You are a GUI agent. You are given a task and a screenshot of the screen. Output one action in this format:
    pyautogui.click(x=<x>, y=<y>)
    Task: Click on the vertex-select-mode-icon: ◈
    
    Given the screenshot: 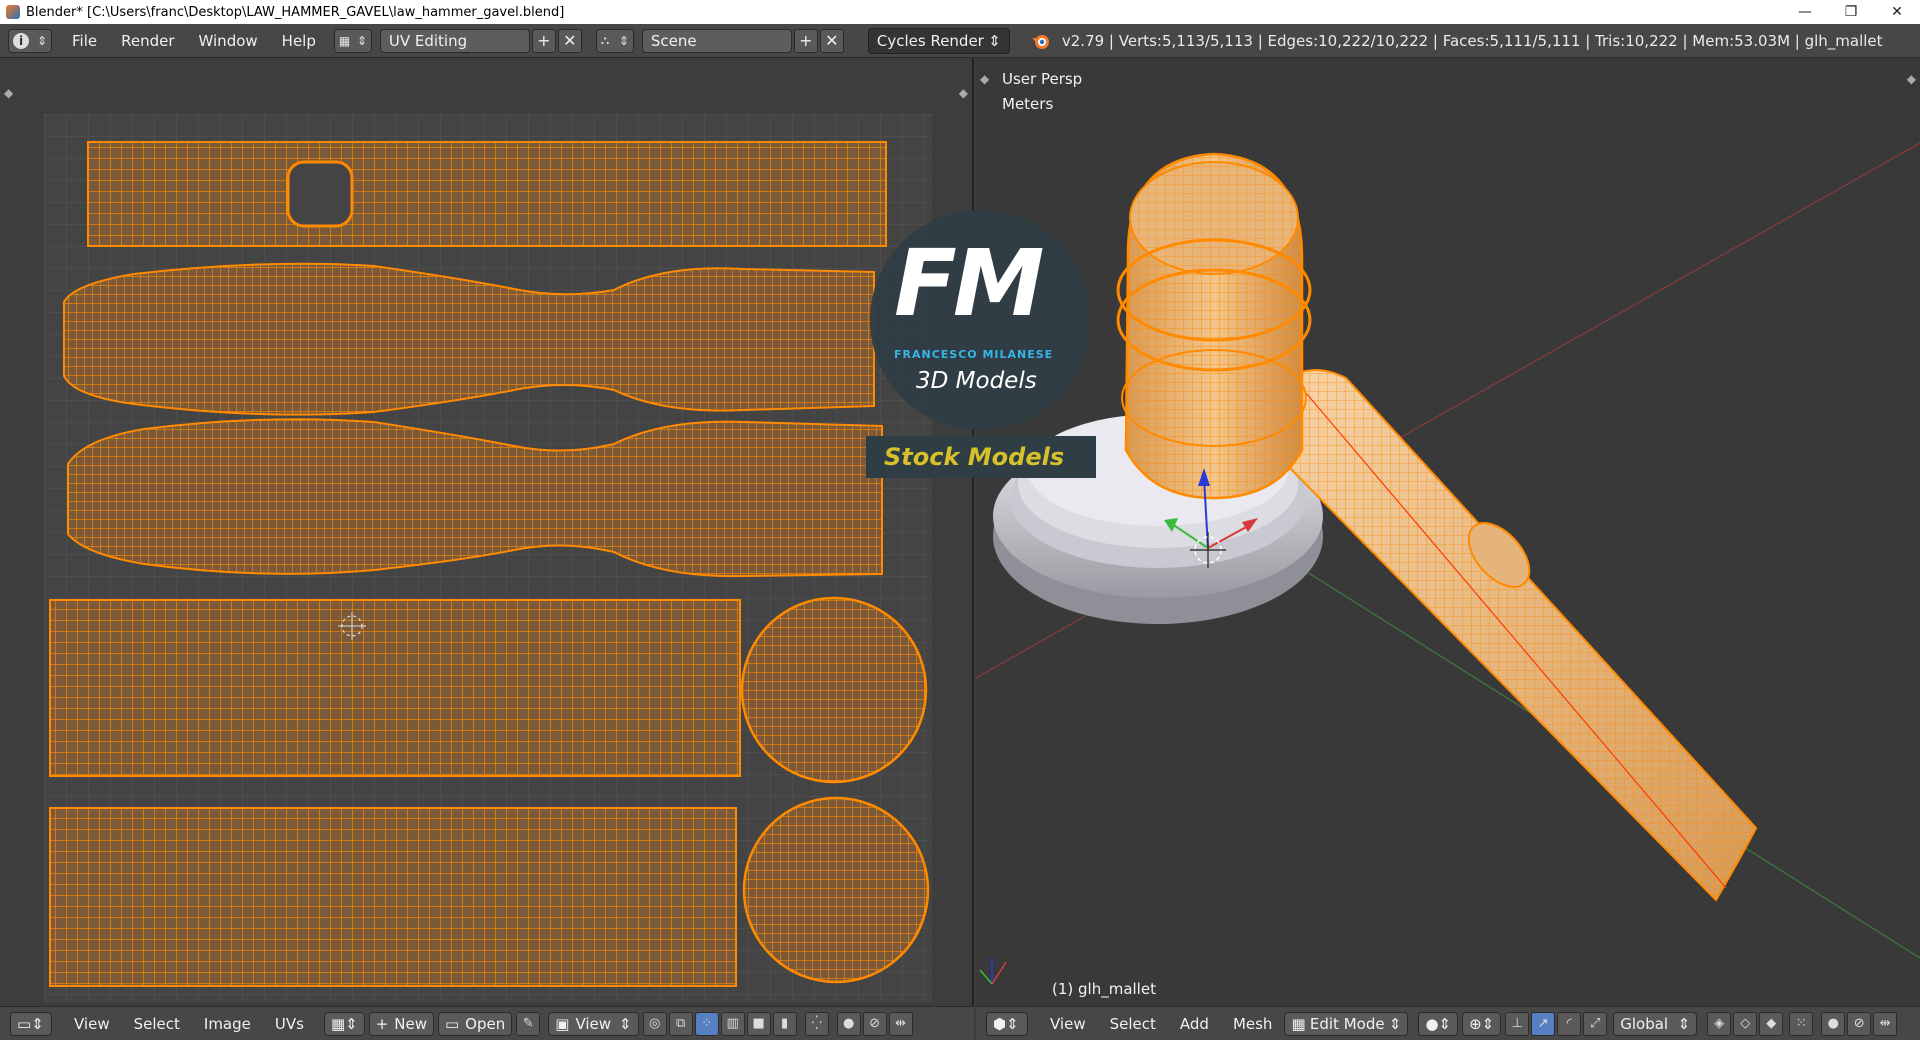 What is the action you would take?
    pyautogui.click(x=1719, y=1023)
    